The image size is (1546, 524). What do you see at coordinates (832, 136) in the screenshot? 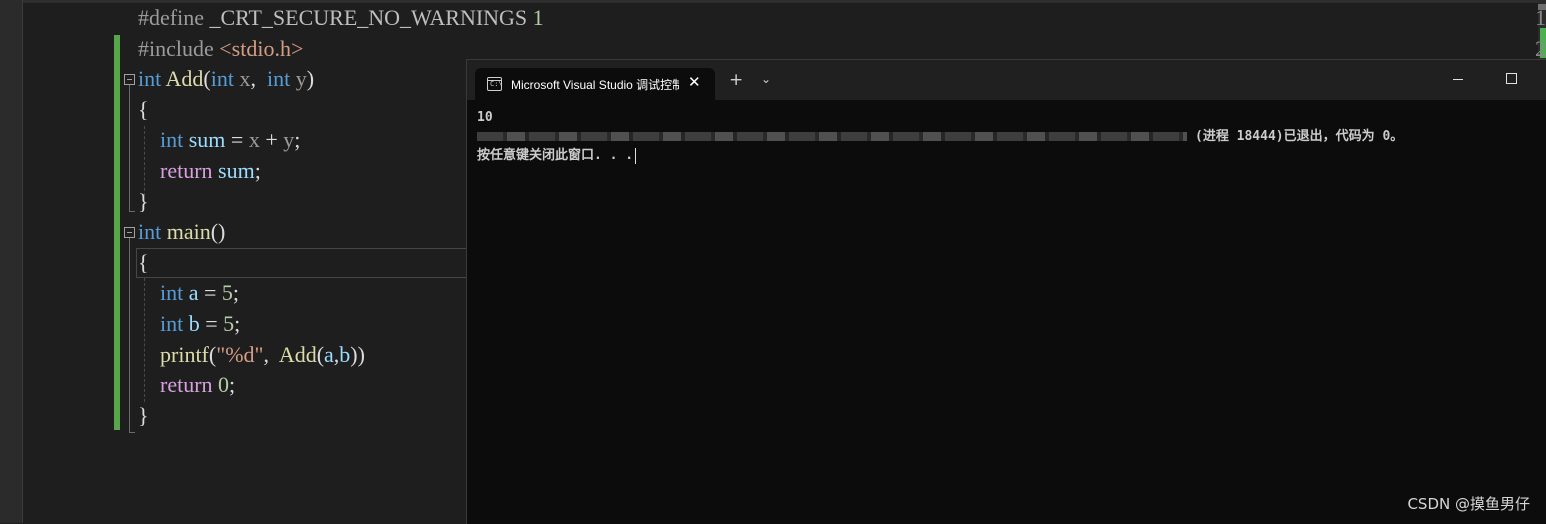
I see `redacted-path` at bounding box center [832, 136].